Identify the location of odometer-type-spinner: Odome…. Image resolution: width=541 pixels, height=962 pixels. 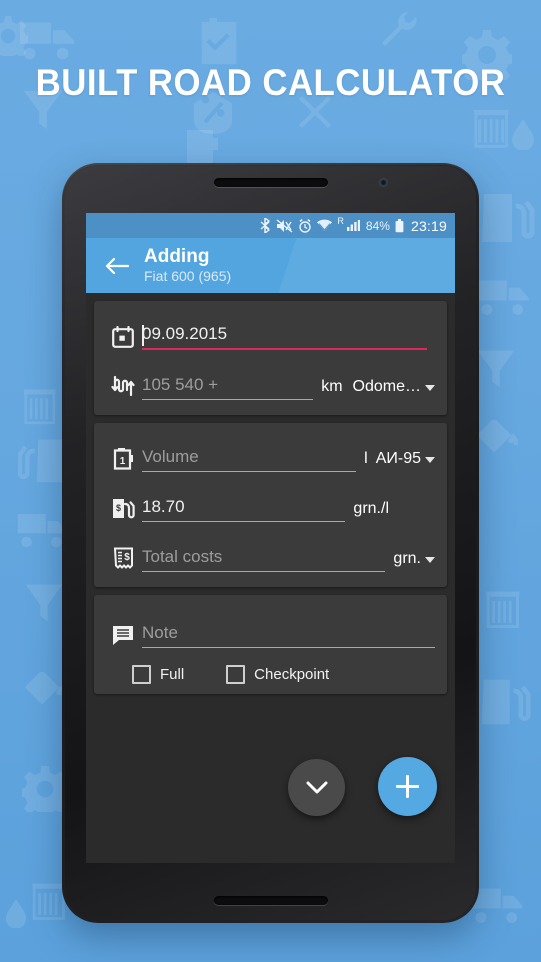
(394, 391).